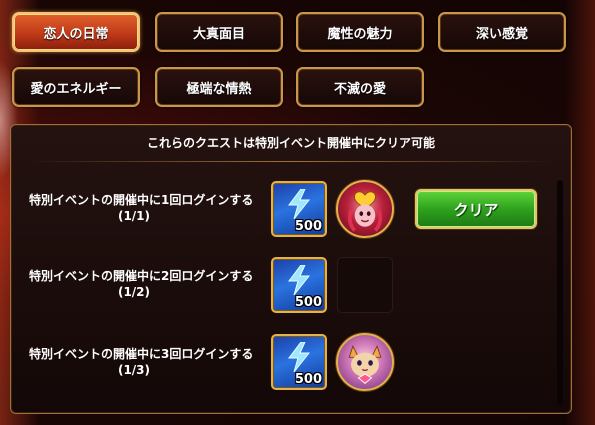  I want to click on tab-serious: 大真面目, so click(219, 32).